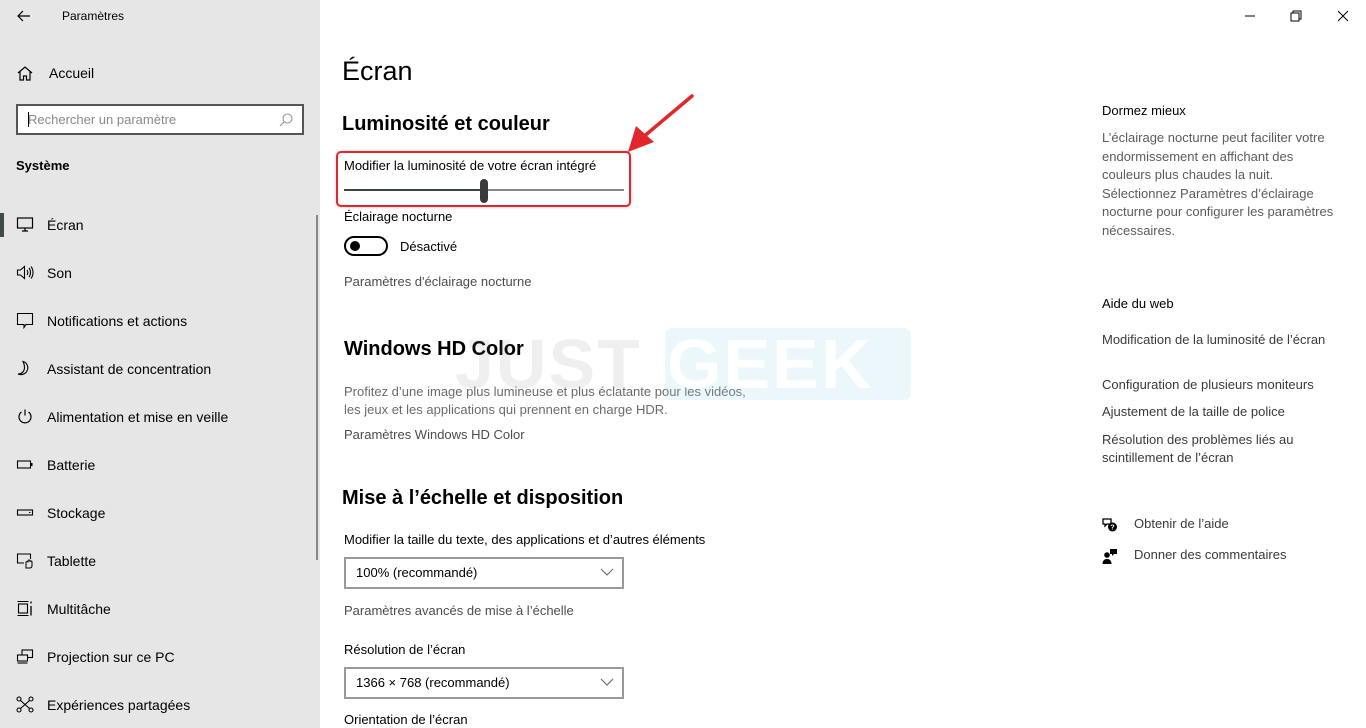 This screenshot has height=728, width=1366. I want to click on feedback-label: Donner des commentaires, so click(1210, 554).